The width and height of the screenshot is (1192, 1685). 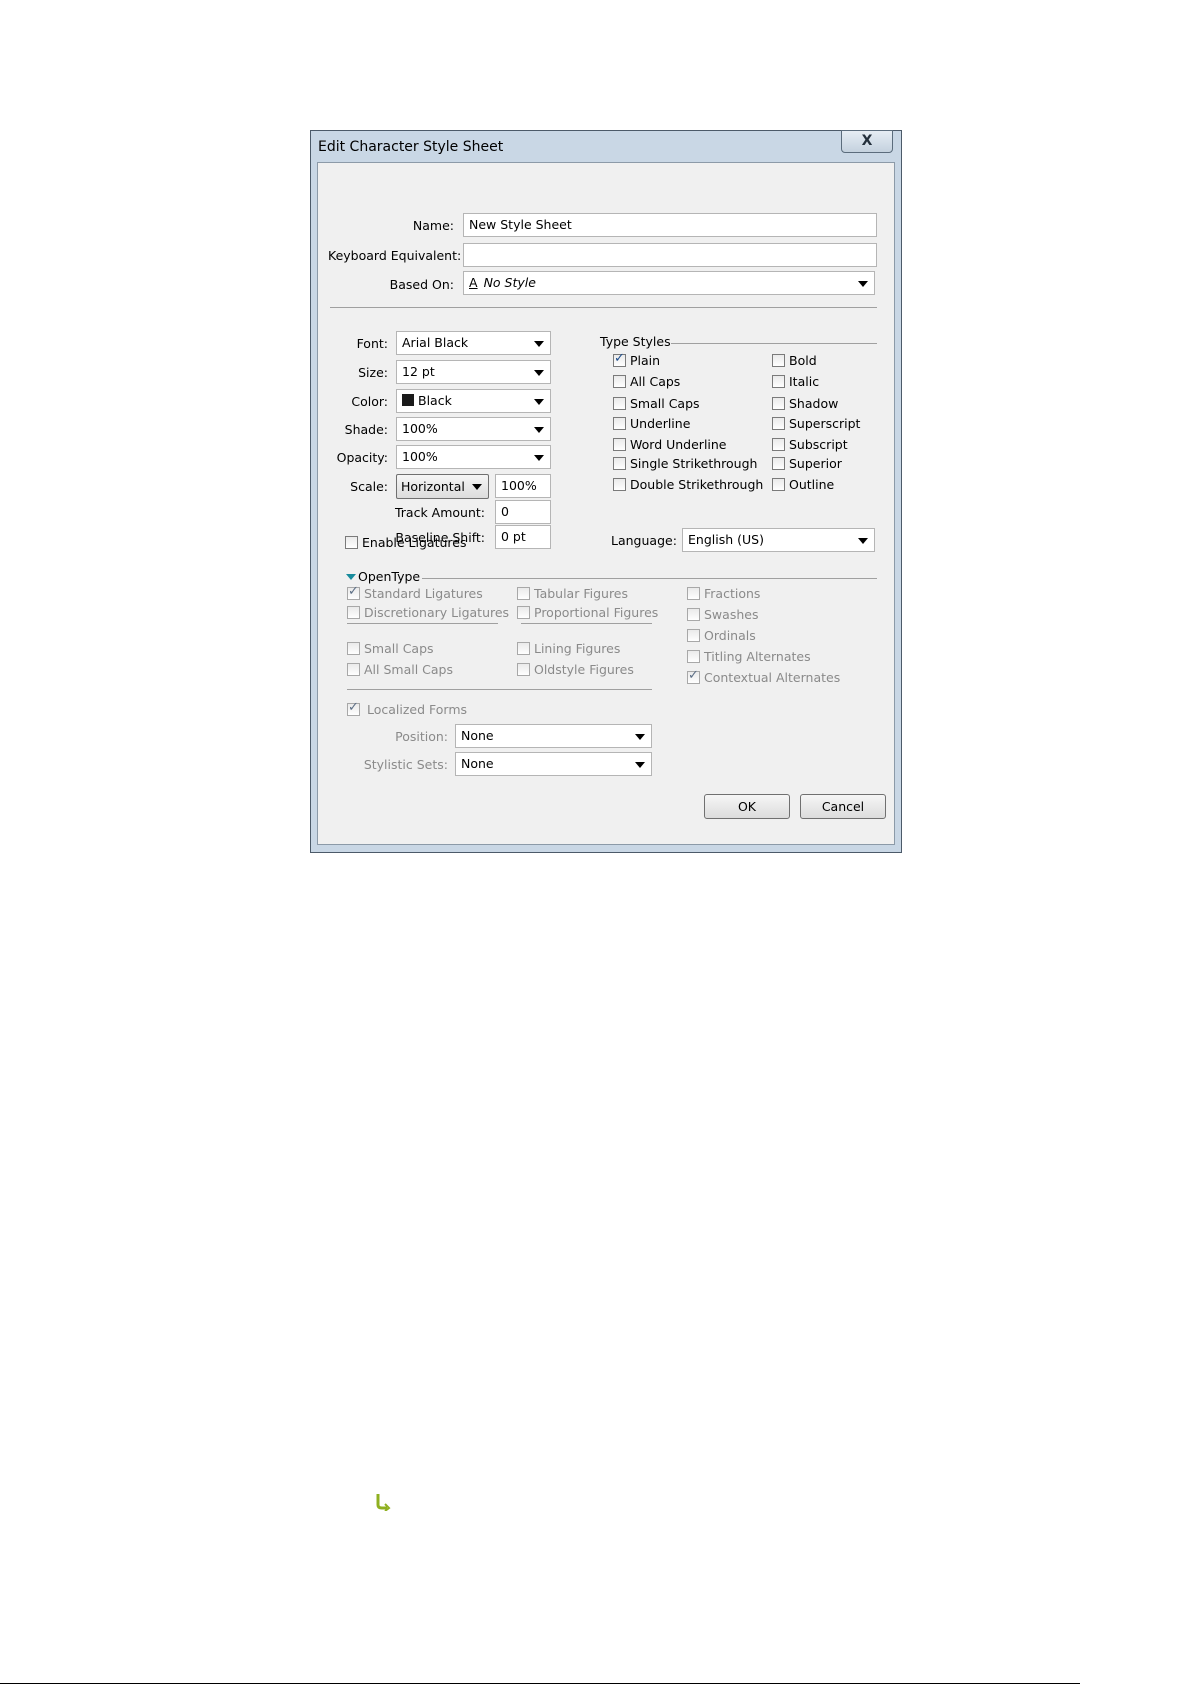 What do you see at coordinates (351, 542) in the screenshot?
I see `enable-ligatures-checkbox` at bounding box center [351, 542].